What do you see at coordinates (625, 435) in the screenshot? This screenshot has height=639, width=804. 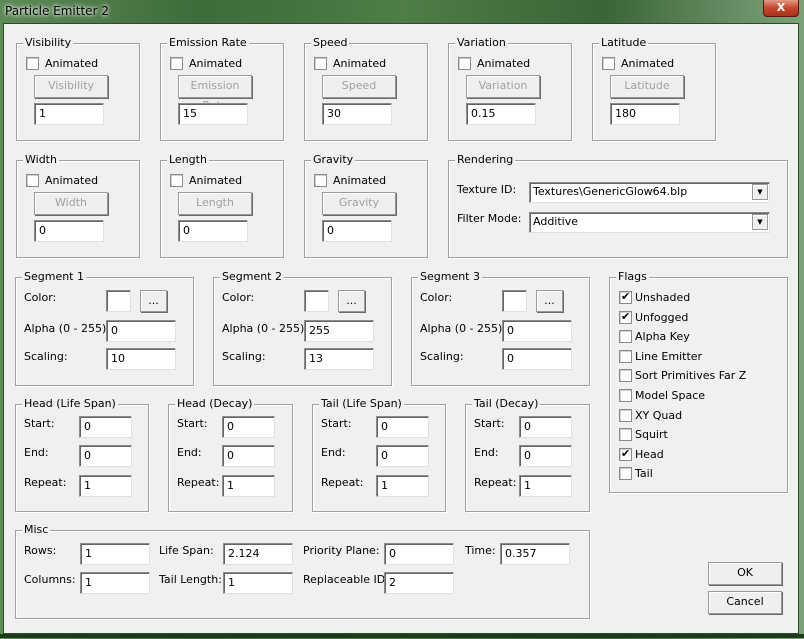 I see `flag-checkbox-squirt` at bounding box center [625, 435].